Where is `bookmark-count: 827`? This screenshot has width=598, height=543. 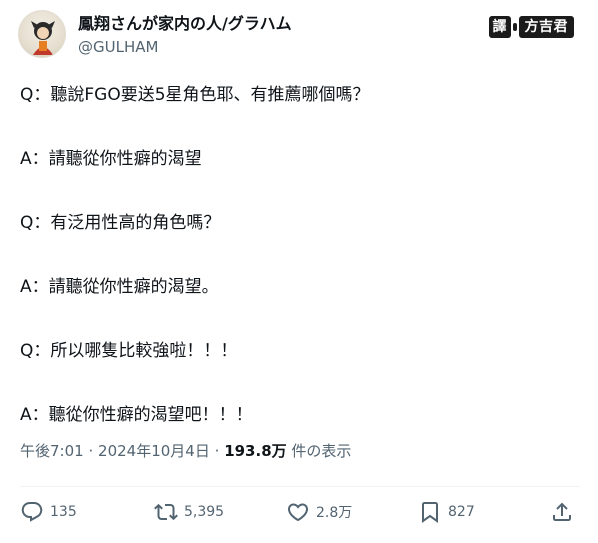
bookmark-count: 827 is located at coordinates (461, 512).